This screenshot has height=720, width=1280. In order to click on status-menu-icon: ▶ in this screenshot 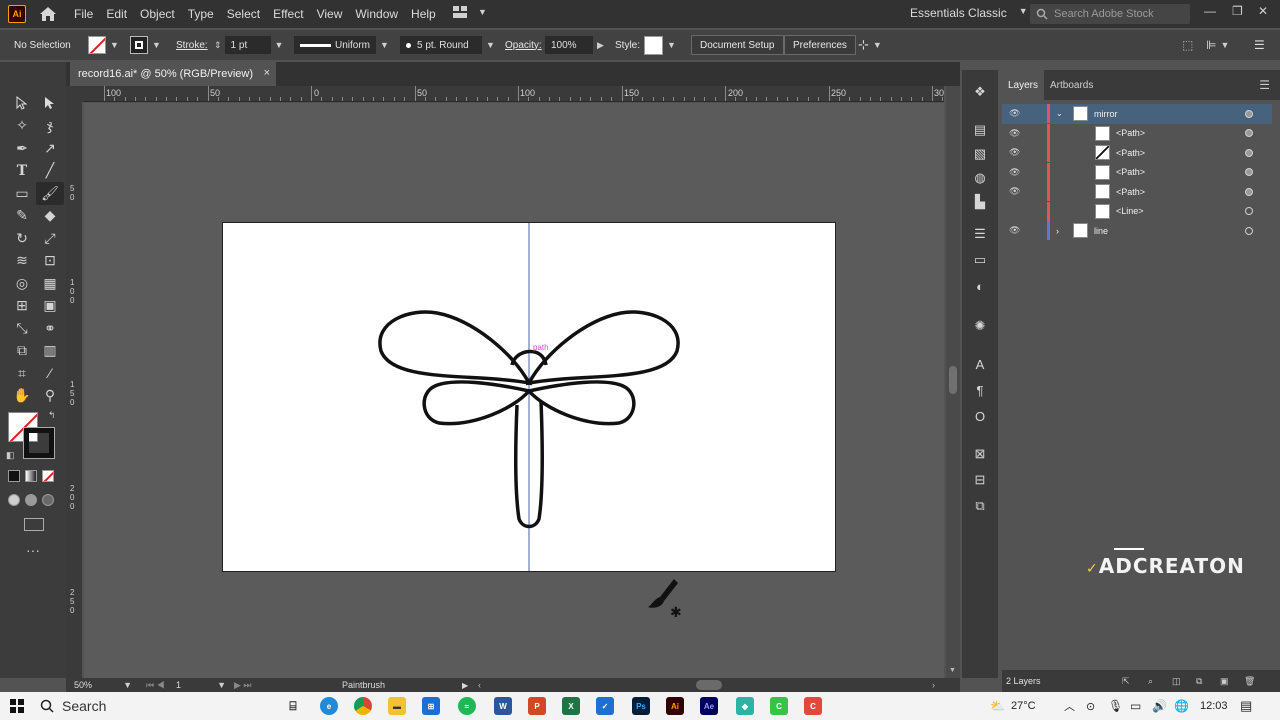, I will do `click(465, 685)`.